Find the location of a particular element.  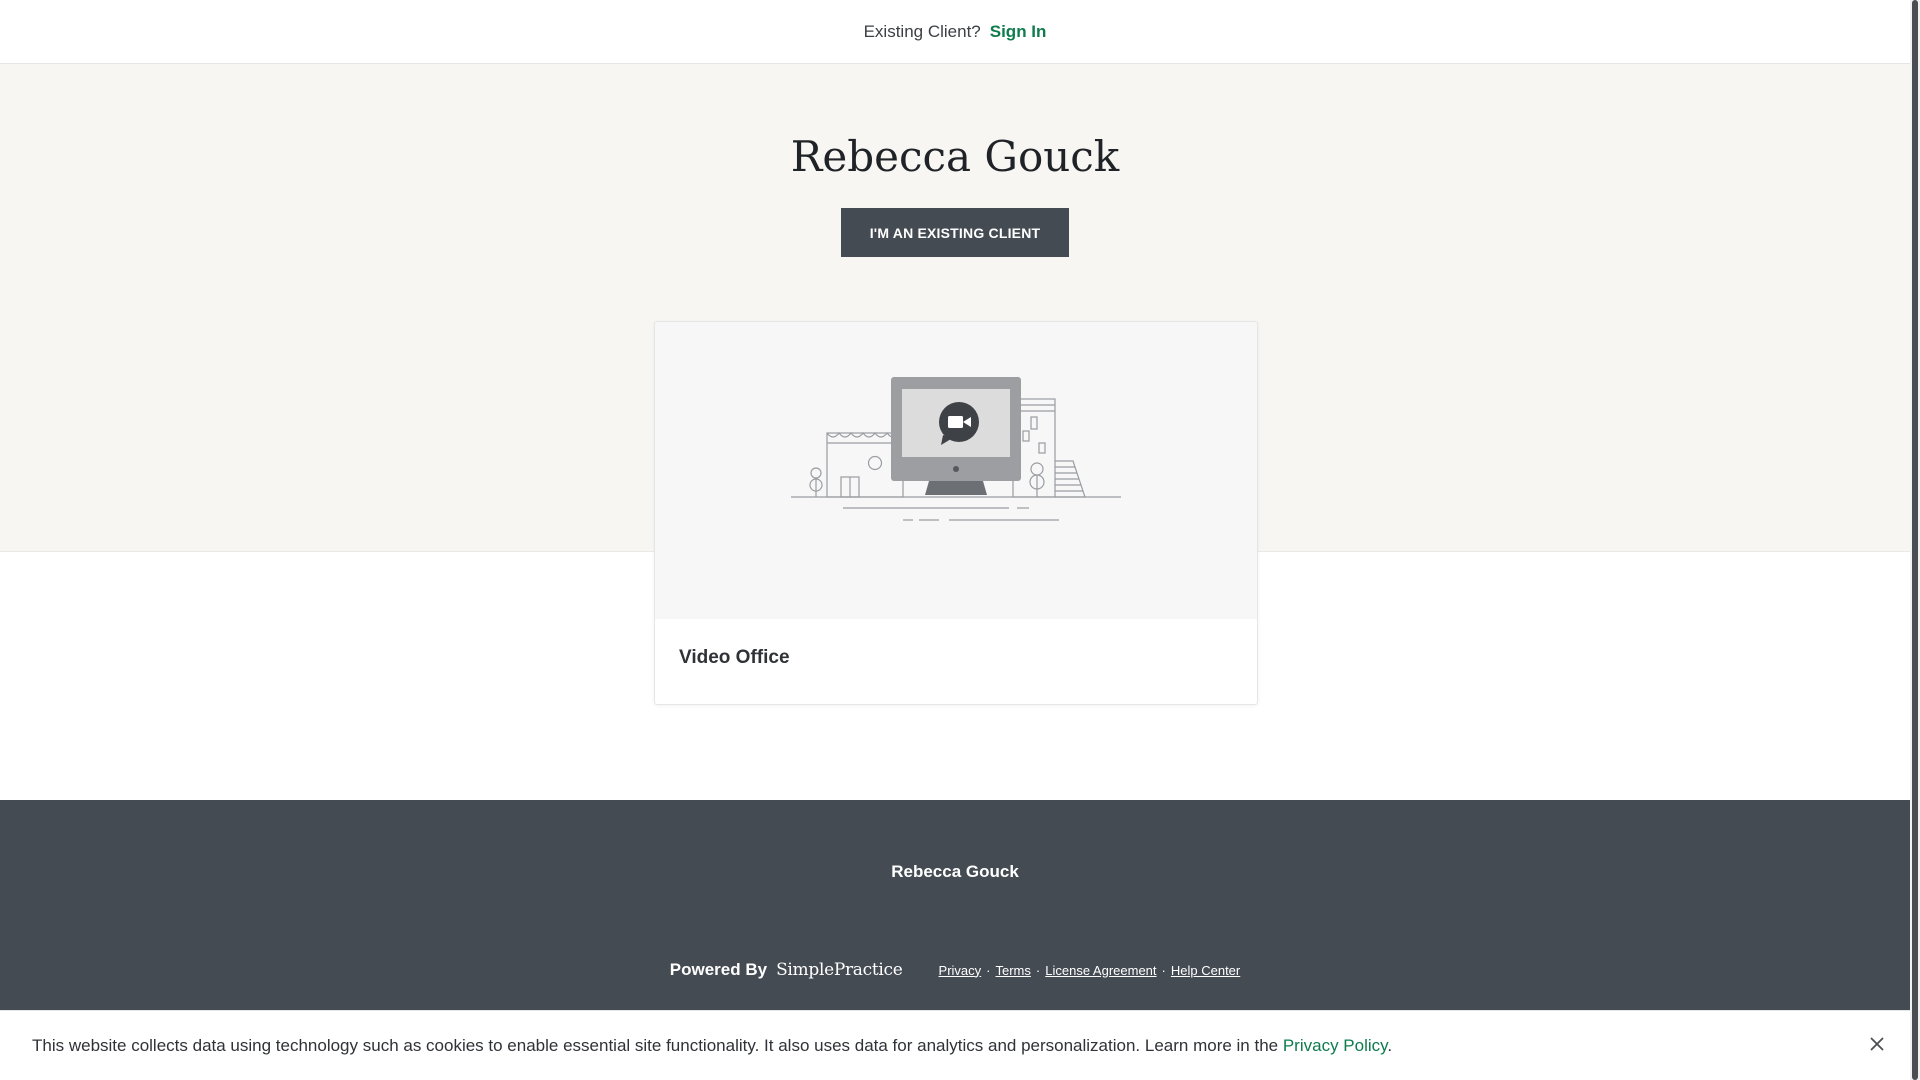

help-center-link: Help Center is located at coordinates (1205, 970).